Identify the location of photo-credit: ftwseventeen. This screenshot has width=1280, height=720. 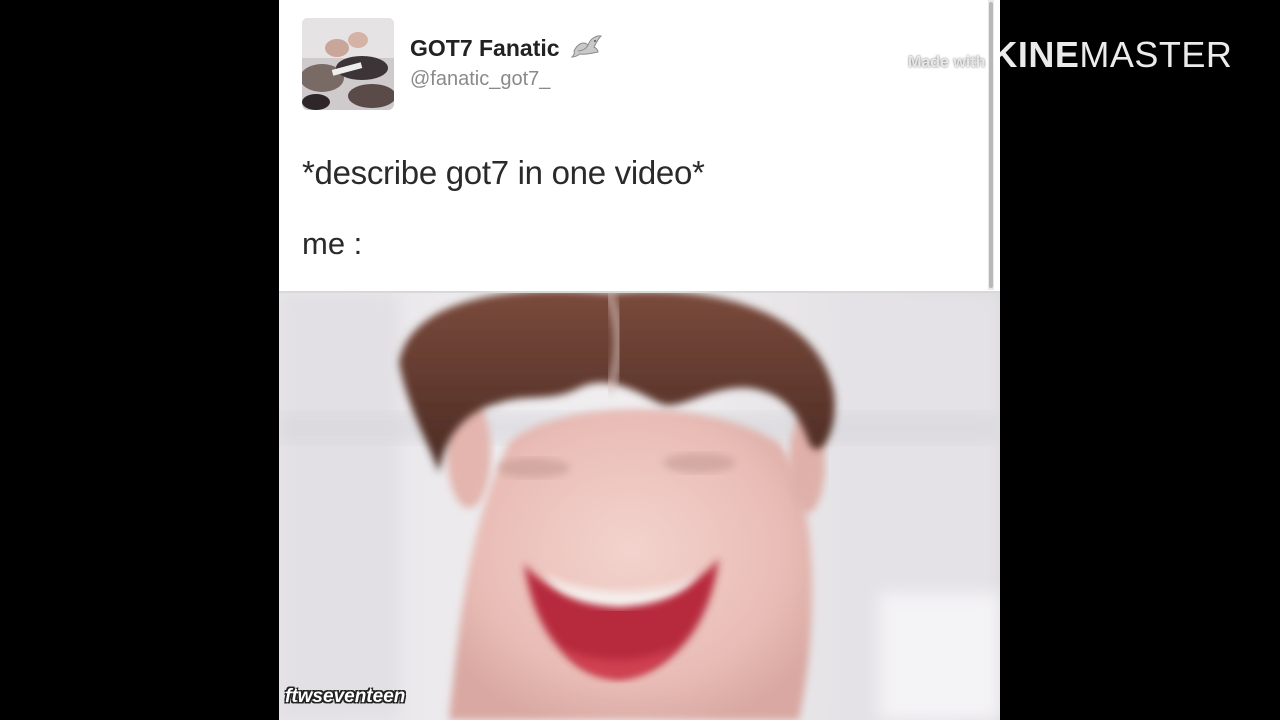
(345, 696).